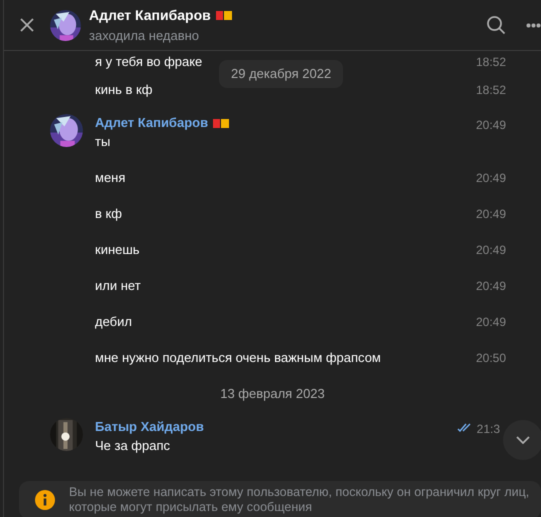 This screenshot has height=517, width=541. I want to click on date-badge: 29 декабря 2022, so click(281, 74).